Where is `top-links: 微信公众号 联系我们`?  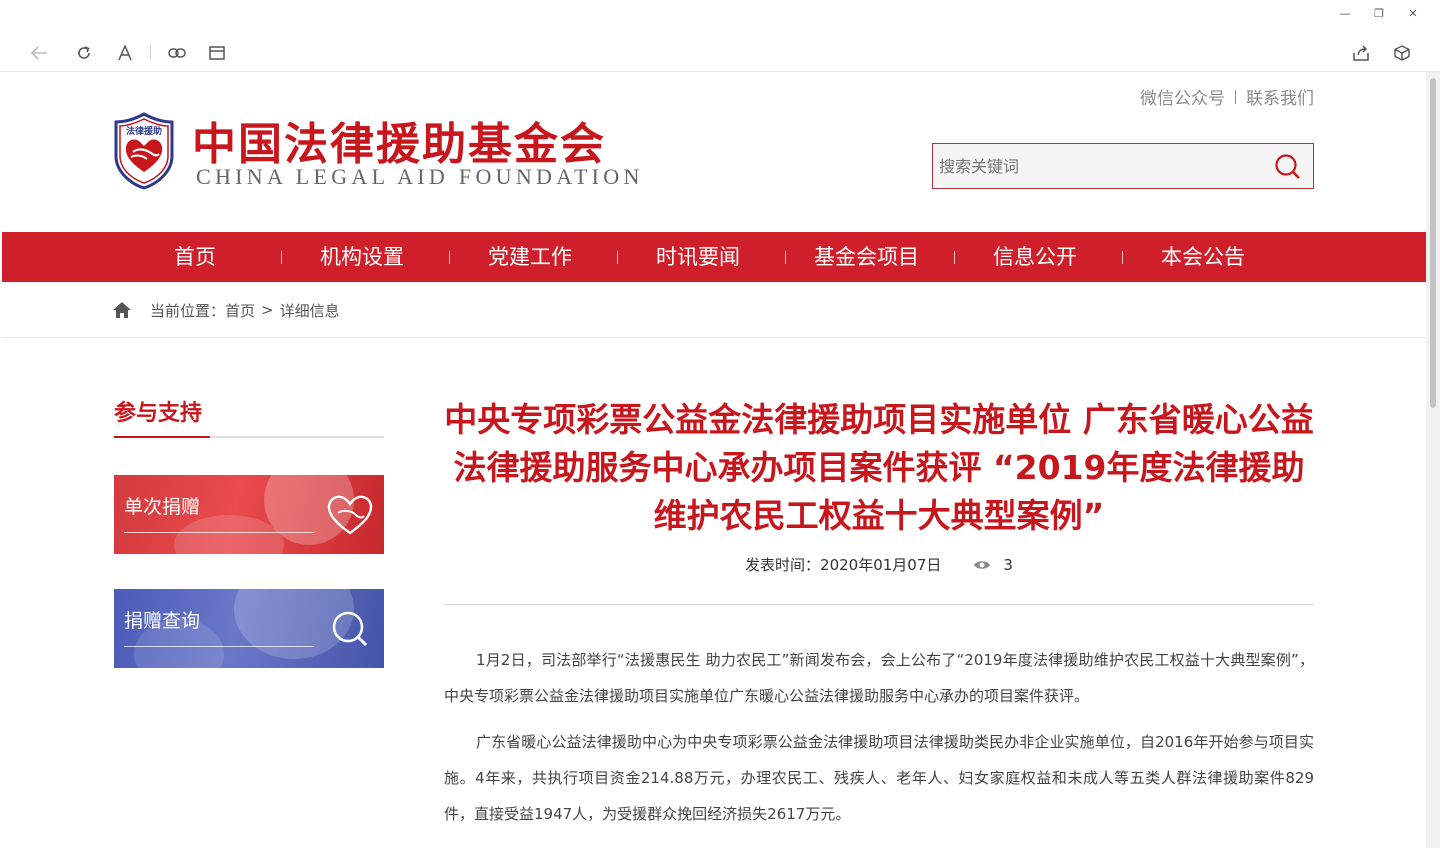
top-links: 微信公众号 联系我们 is located at coordinates (1227, 96).